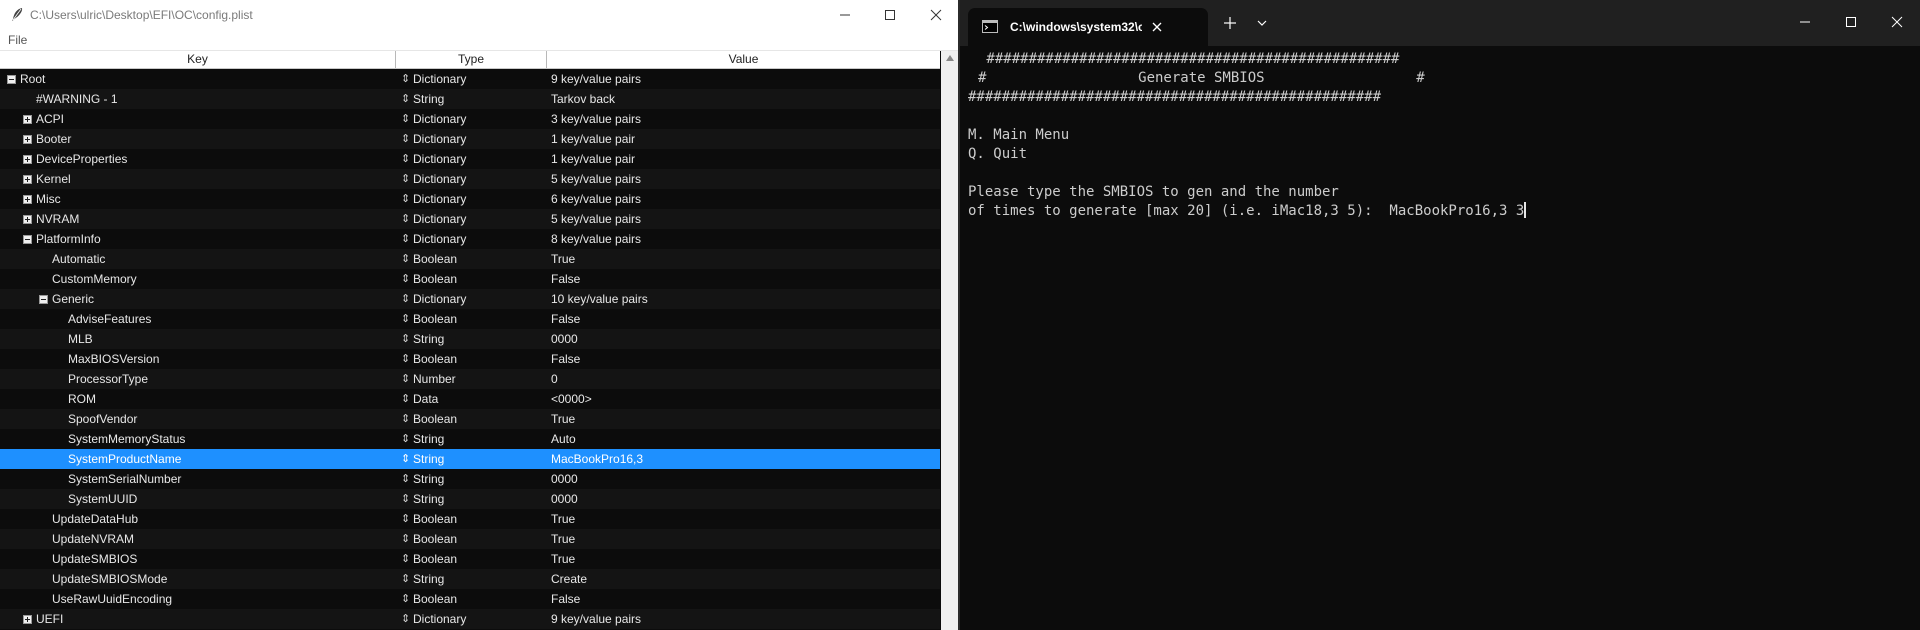 The image size is (1920, 630). I want to click on row-value: Tarkov back, so click(583, 99).